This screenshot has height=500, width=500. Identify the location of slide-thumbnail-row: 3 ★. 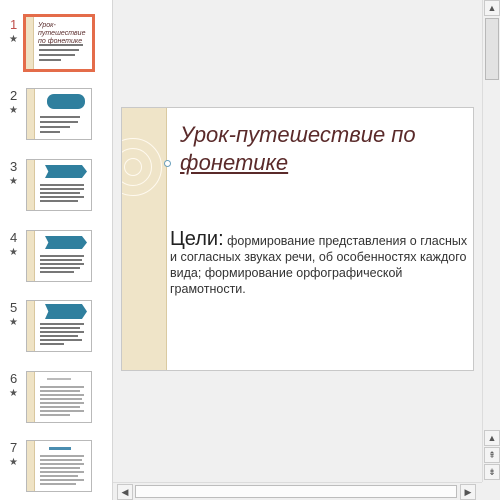
(56, 189).